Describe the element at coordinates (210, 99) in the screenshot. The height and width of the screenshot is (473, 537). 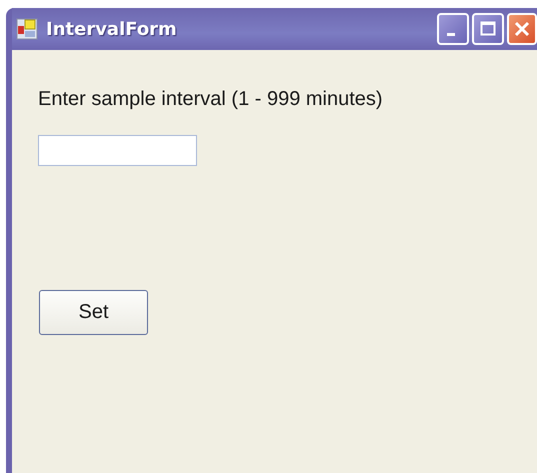
I see `prompt-label: Enter sample interval (1 - 999 minutes)` at that location.